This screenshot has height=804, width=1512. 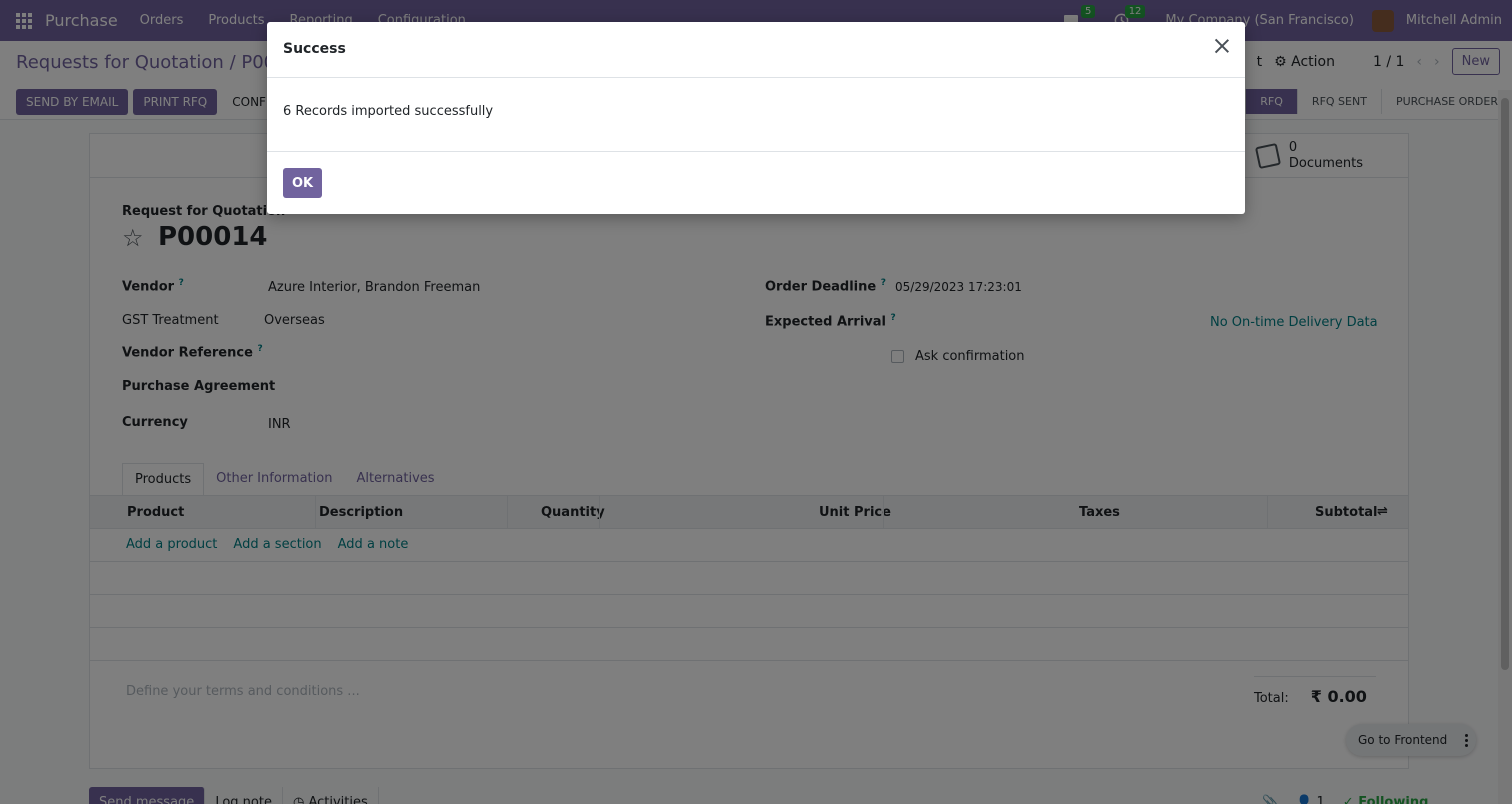 I want to click on dialog-title: Success, so click(x=314, y=49).